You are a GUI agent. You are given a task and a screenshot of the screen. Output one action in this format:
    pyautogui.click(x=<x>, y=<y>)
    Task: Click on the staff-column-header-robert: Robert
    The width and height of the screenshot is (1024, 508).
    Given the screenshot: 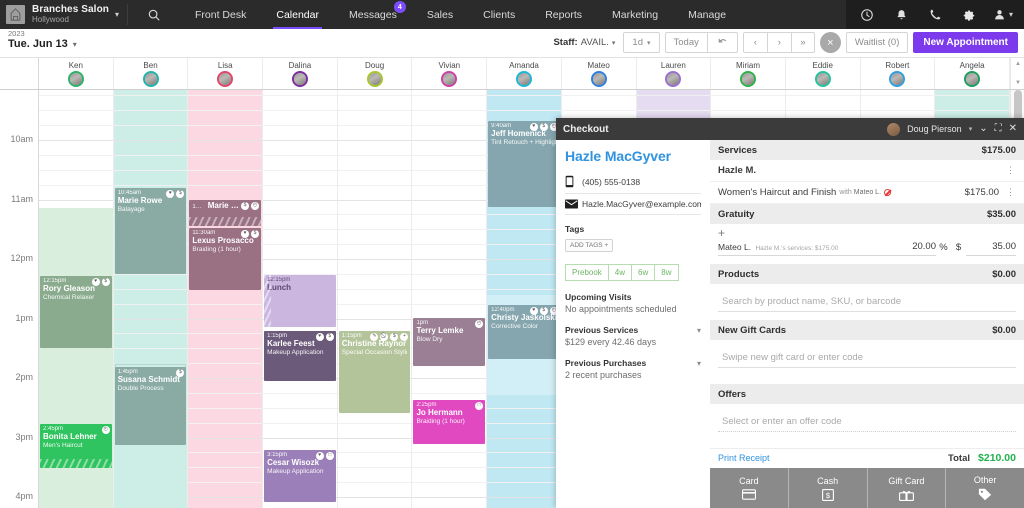 What is the action you would take?
    pyautogui.click(x=898, y=73)
    